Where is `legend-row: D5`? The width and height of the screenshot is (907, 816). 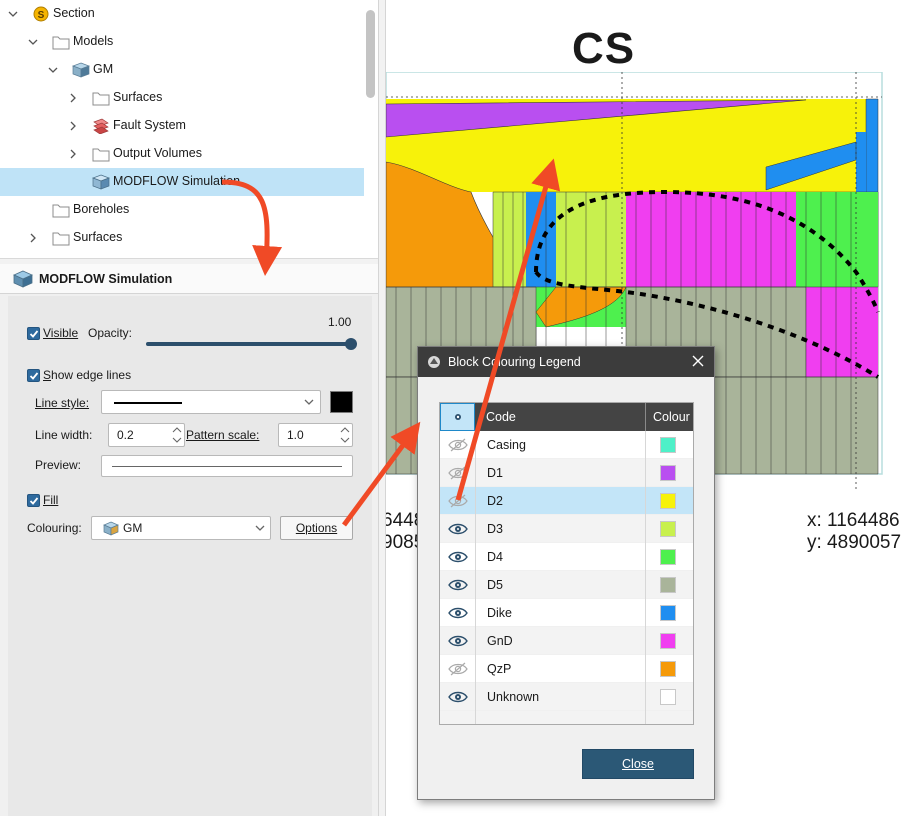 legend-row: D5 is located at coordinates (566, 585).